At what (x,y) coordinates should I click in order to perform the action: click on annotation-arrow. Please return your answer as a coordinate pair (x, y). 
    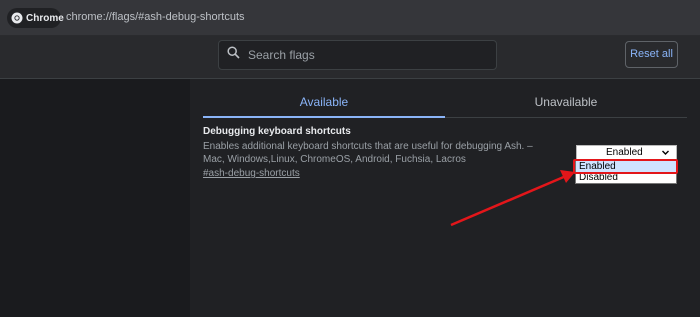
    Looking at the image, I should click on (512, 198).